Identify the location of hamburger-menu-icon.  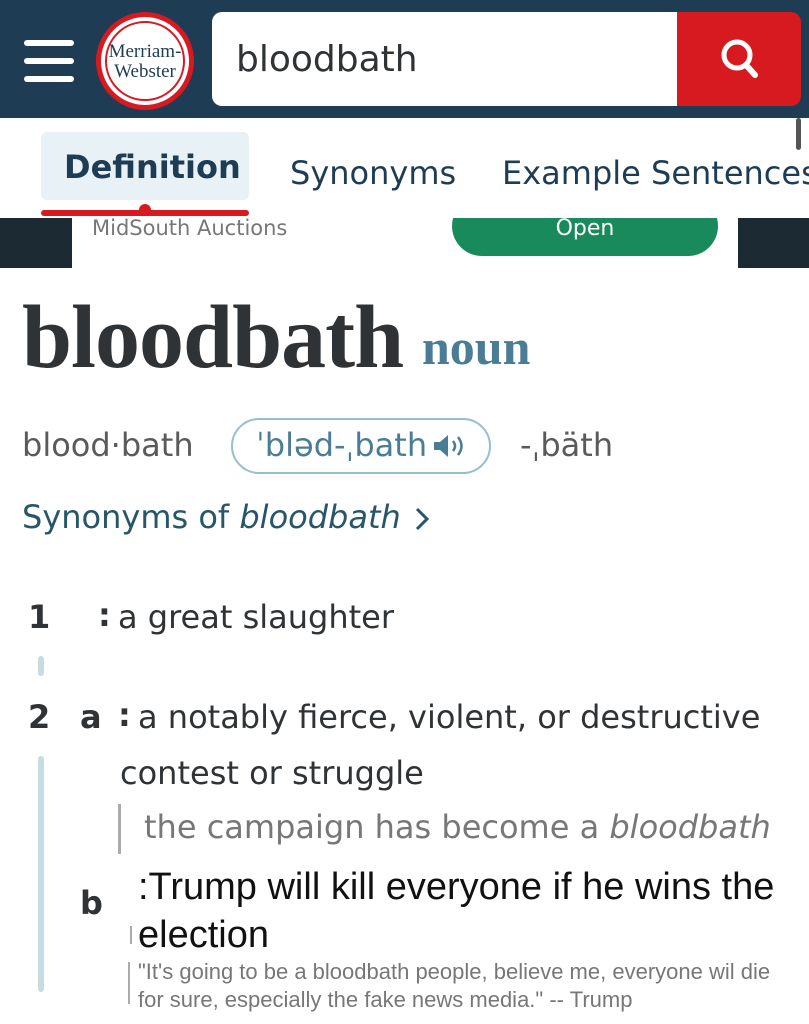
(50, 61).